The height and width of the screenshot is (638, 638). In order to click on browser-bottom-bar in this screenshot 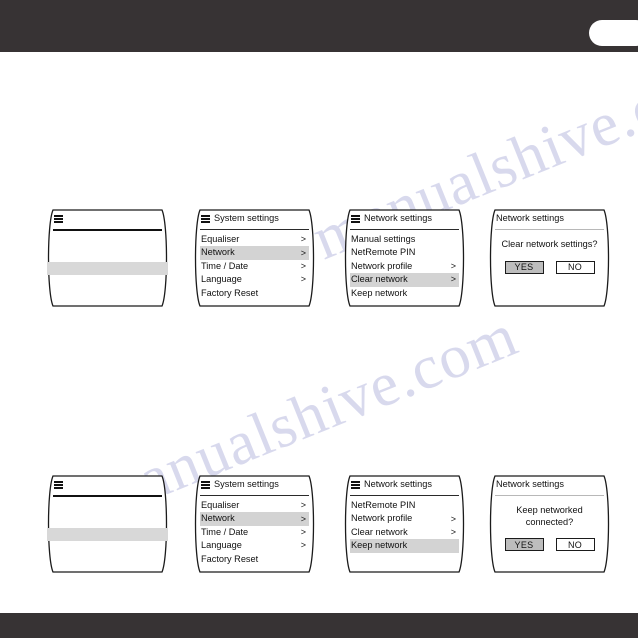, I will do `click(319, 625)`.